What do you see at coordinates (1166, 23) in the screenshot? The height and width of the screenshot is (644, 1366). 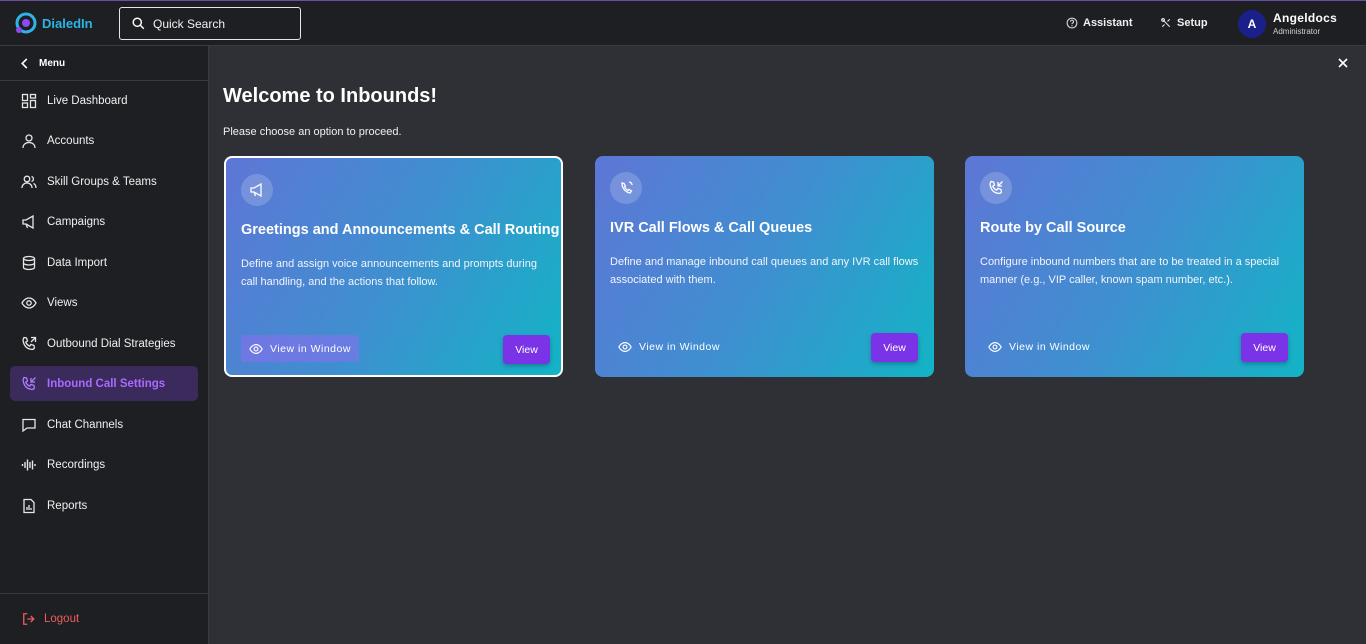 I see `tools-icon` at bounding box center [1166, 23].